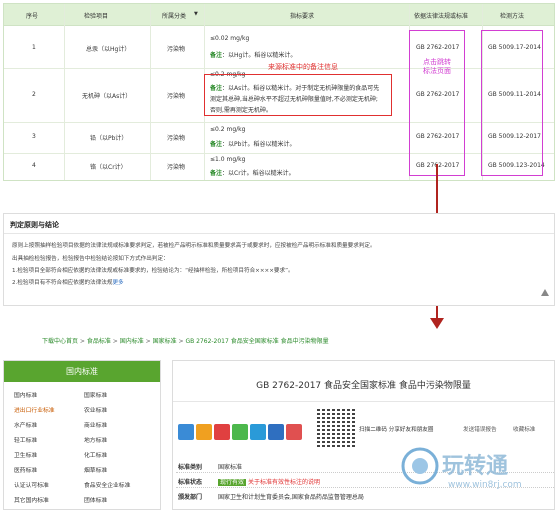 The height and width of the screenshot is (513, 558). Describe the element at coordinates (25, 454) in the screenshot. I see `sidebar-item: 卫生标准` at that location.